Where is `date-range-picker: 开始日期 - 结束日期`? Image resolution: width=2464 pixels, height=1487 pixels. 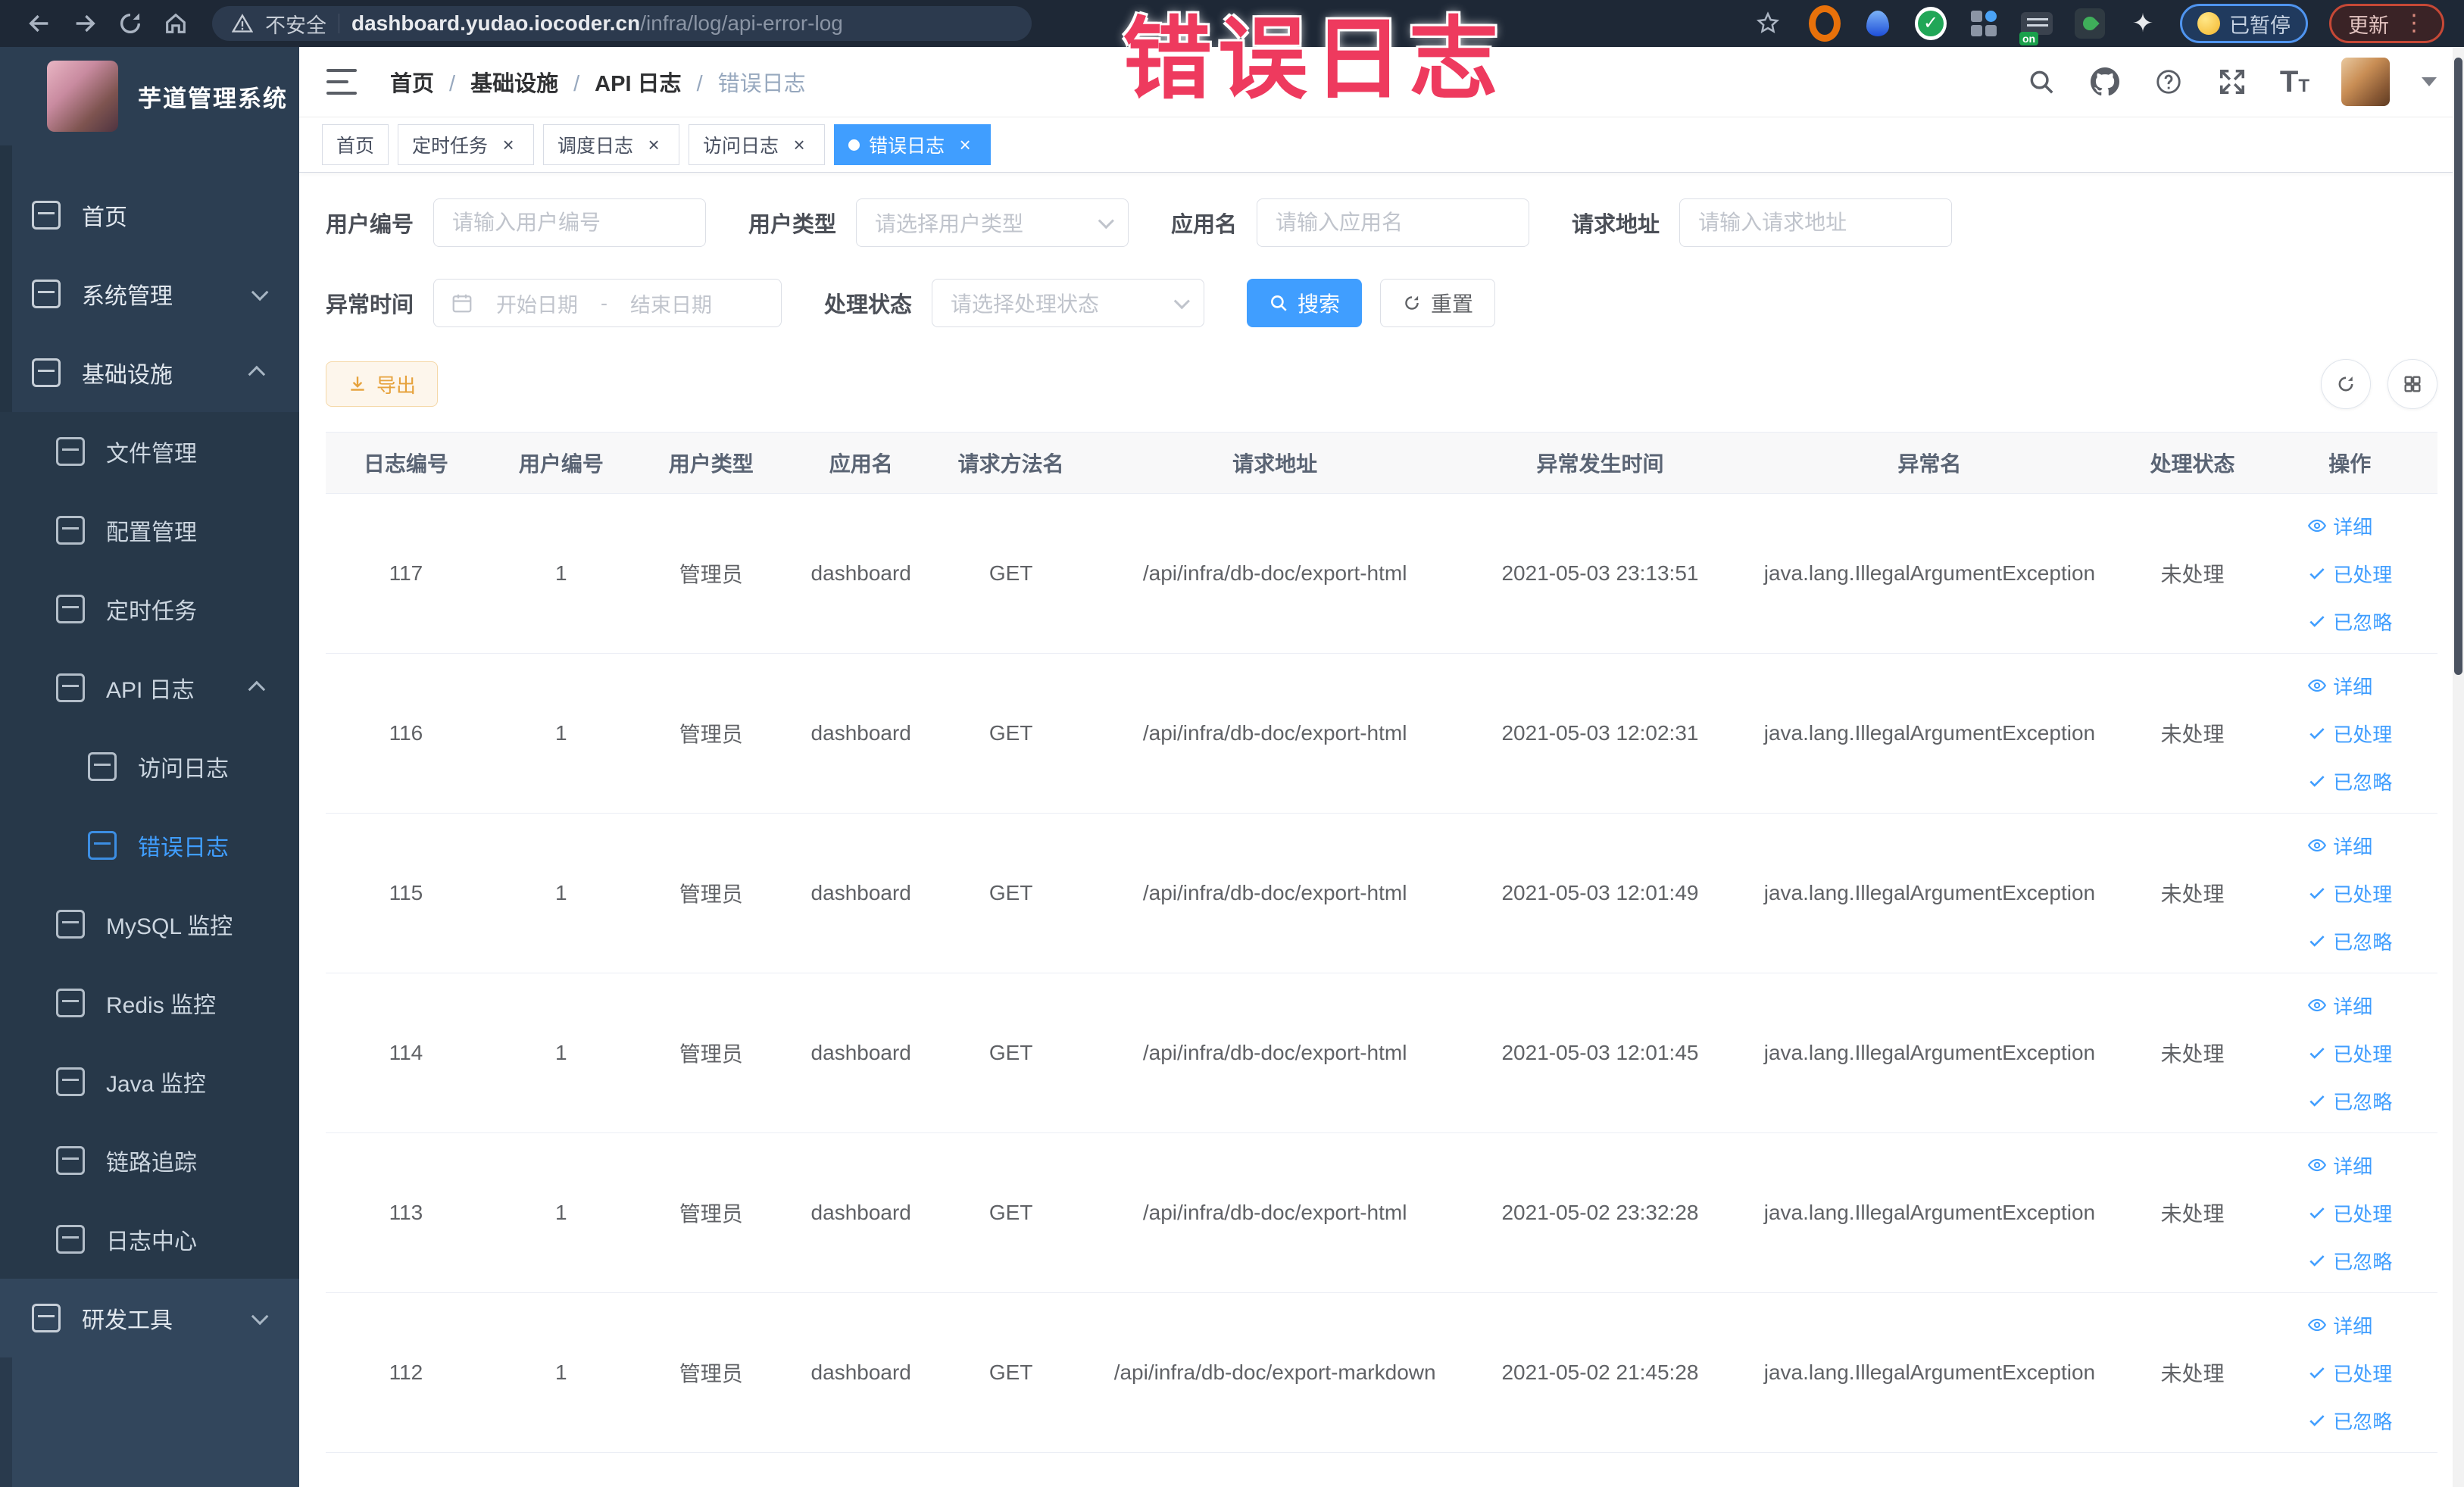 date-range-picker: 开始日期 - 结束日期 is located at coordinates (607, 303).